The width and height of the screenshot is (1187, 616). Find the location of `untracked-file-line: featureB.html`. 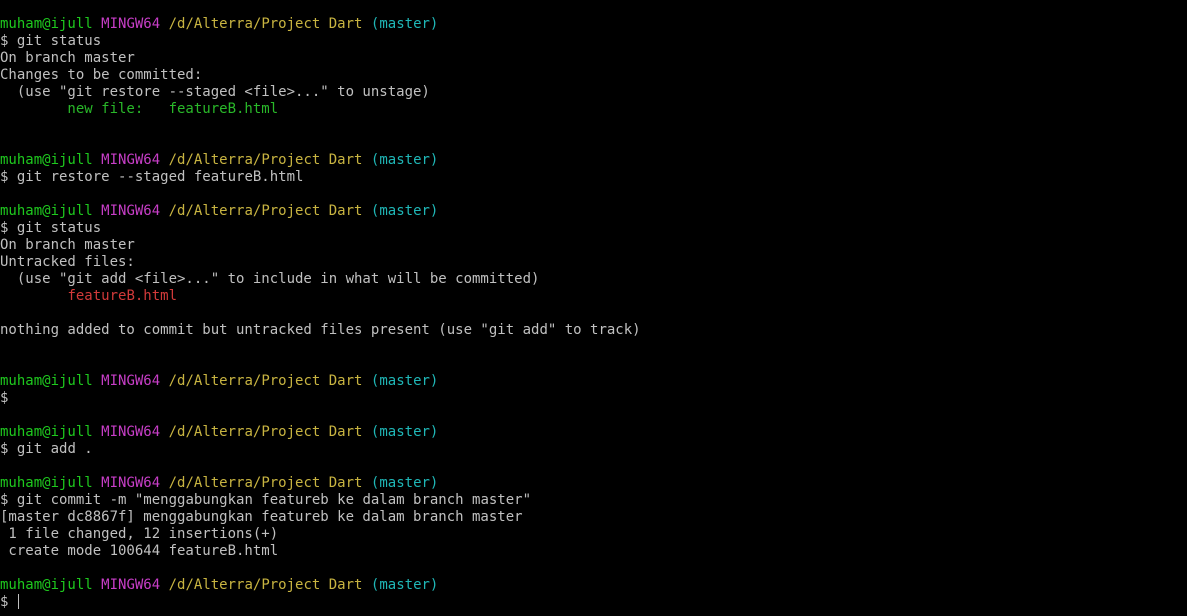

untracked-file-line: featureB.html is located at coordinates (593, 296).